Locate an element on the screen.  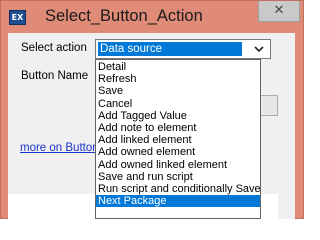
app-icon: EX is located at coordinates (17, 17).